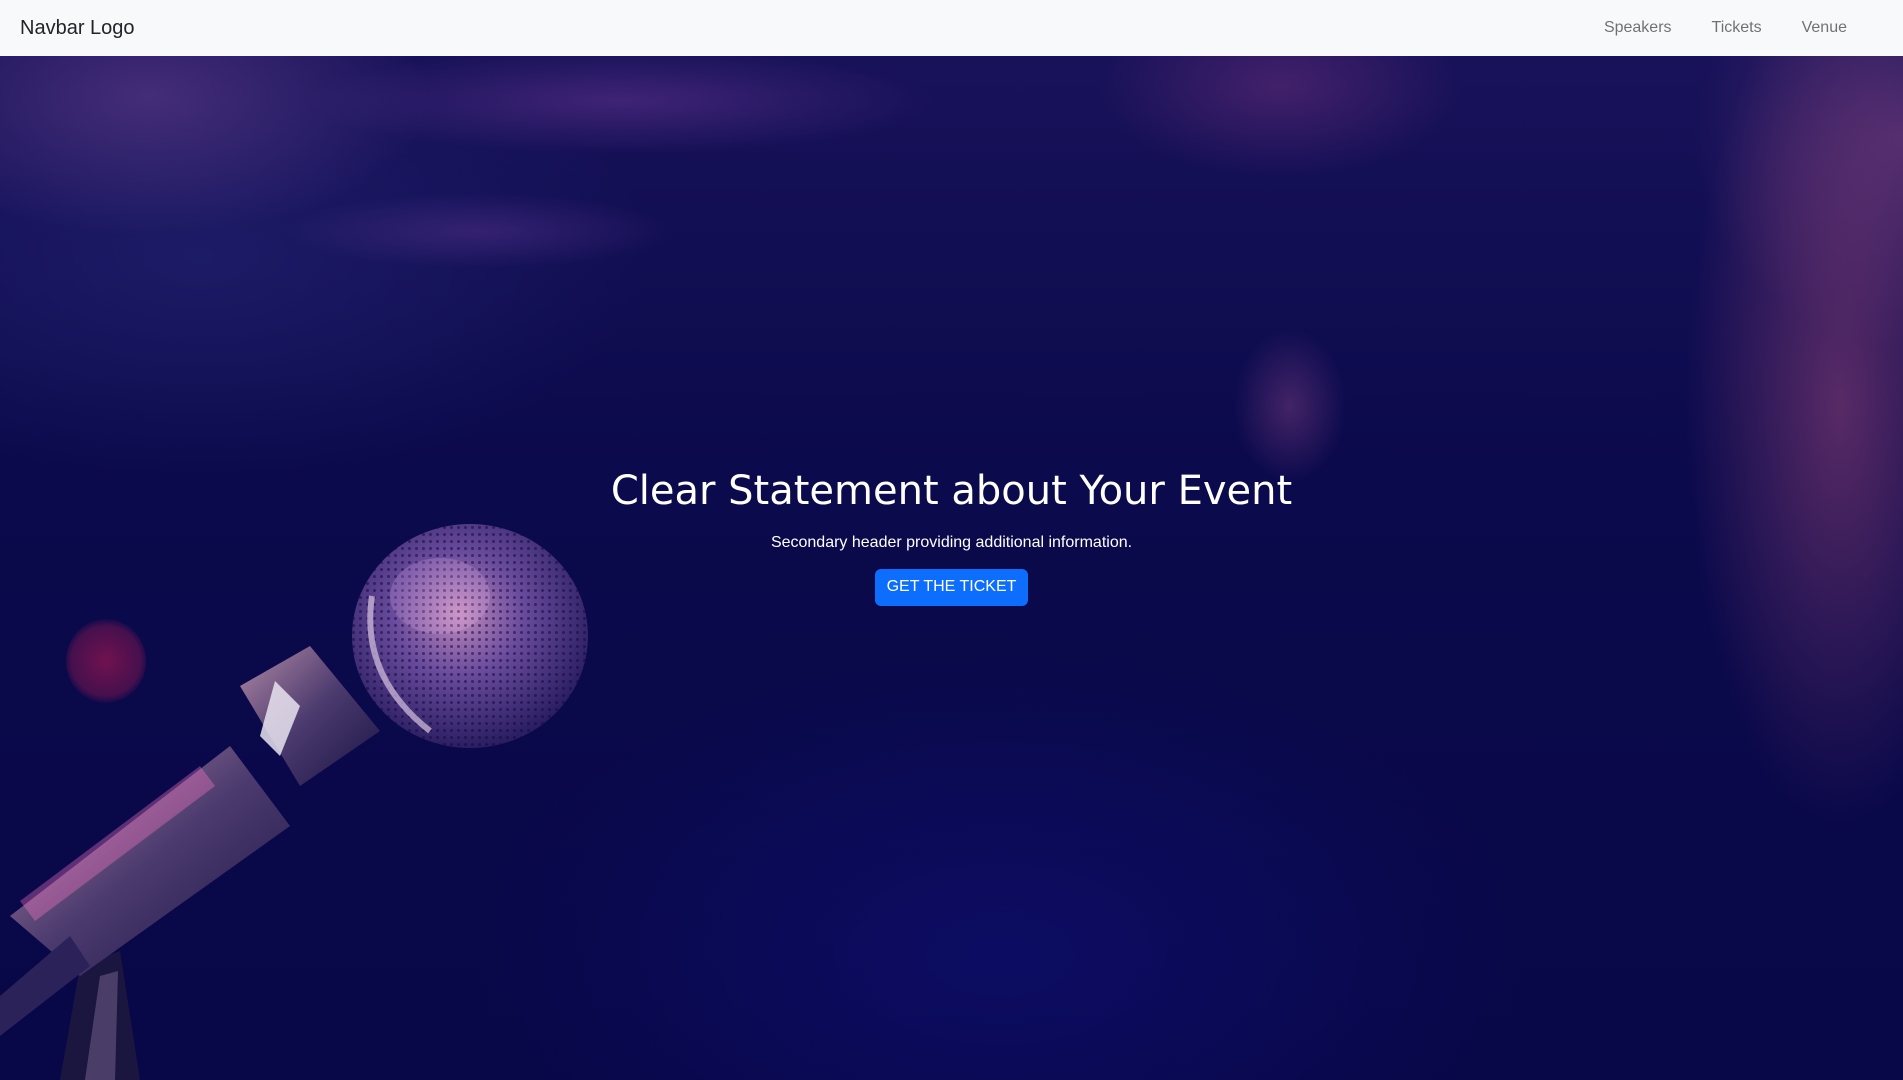 The width and height of the screenshot is (1903, 1080). Describe the element at coordinates (951, 491) in the screenshot. I see `hero-title: Clear Statement about Your Event` at that location.